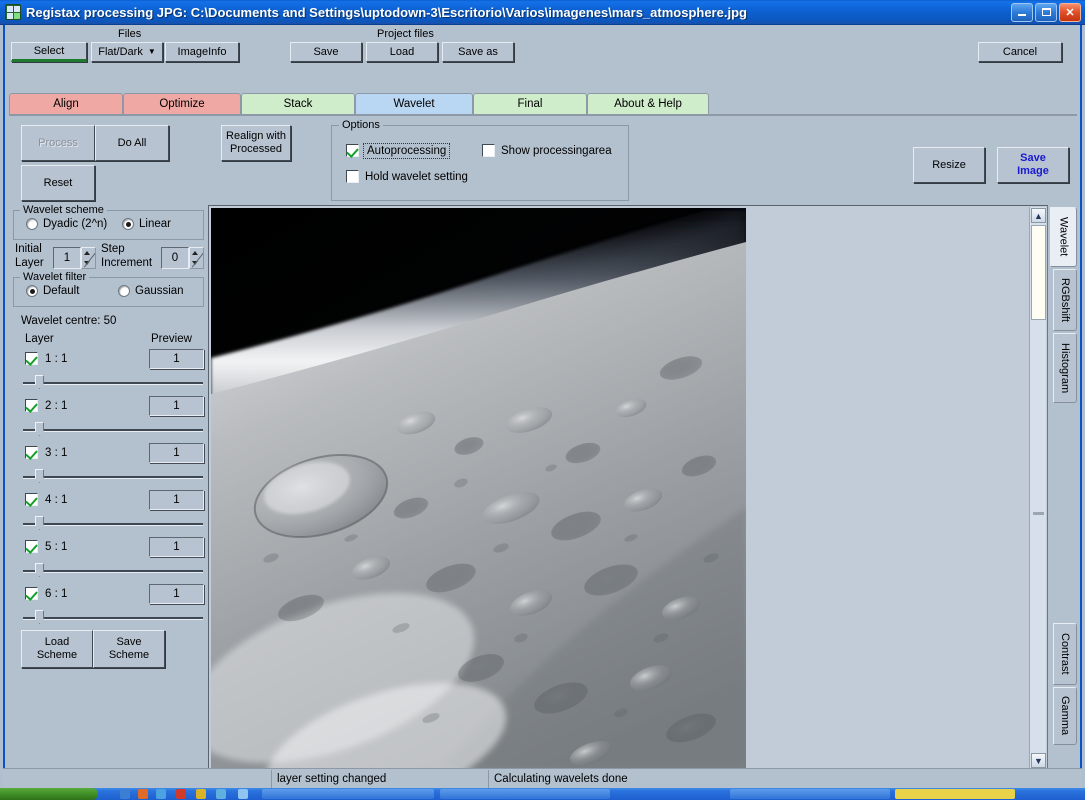 This screenshot has height=800, width=1085. Describe the element at coordinates (57, 649) in the screenshot. I see `load-scheme-button: Load Scheme` at that location.